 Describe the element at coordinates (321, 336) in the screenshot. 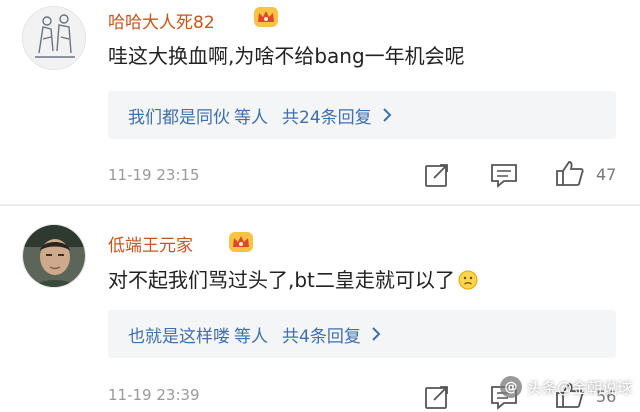

I see `reply-count: 共4条回复` at that location.